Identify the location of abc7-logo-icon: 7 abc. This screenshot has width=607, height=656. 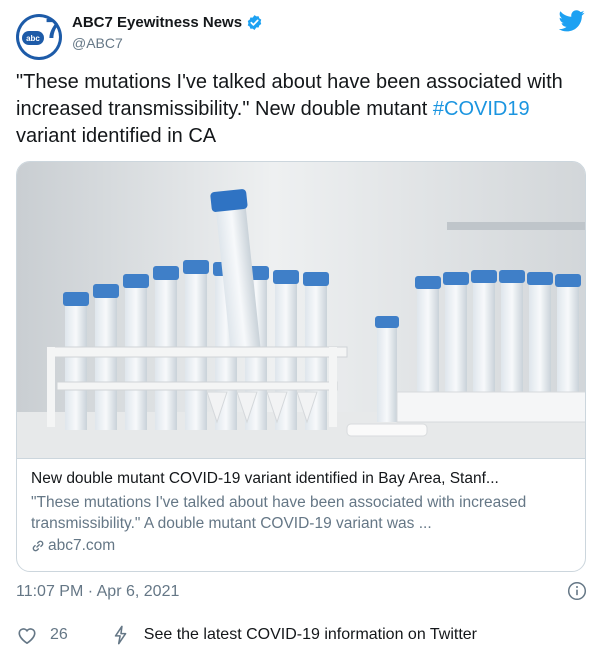
(40, 35).